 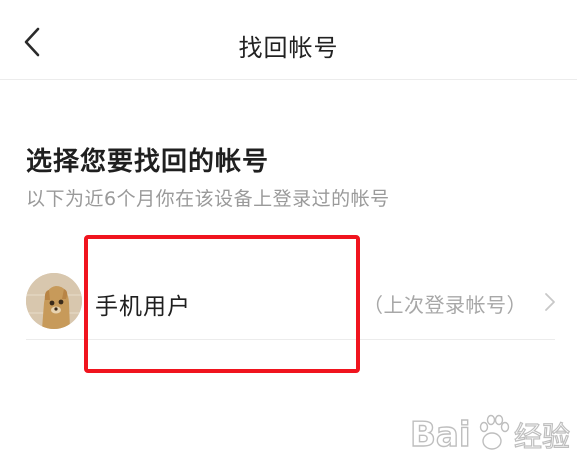 I want to click on account-name: 手机用户, so click(x=143, y=307).